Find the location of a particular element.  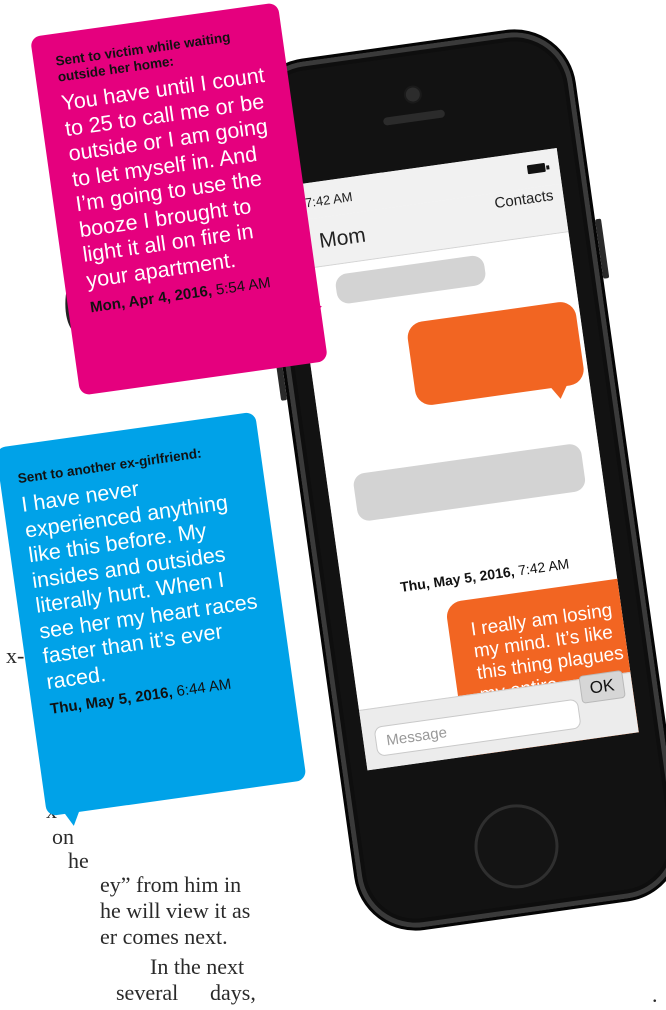

article-text-fragment: In the next is located at coordinates (197, 966).